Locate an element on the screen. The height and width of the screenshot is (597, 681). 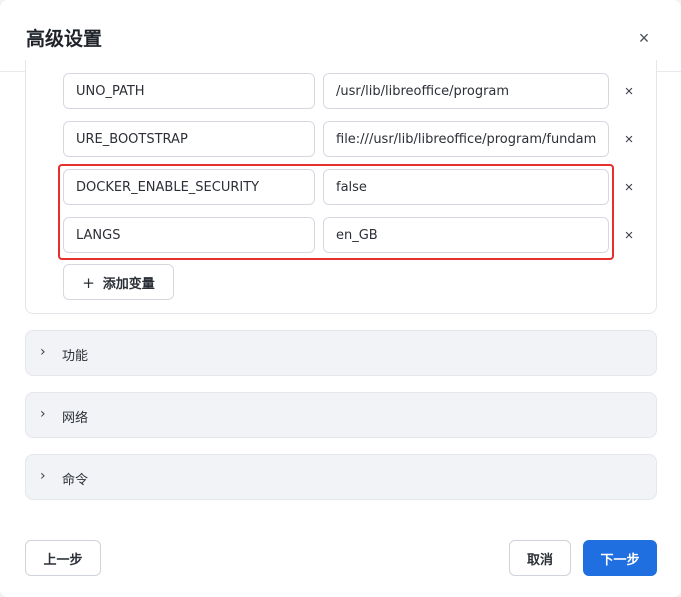
section-label: 功能 is located at coordinates (75, 356).